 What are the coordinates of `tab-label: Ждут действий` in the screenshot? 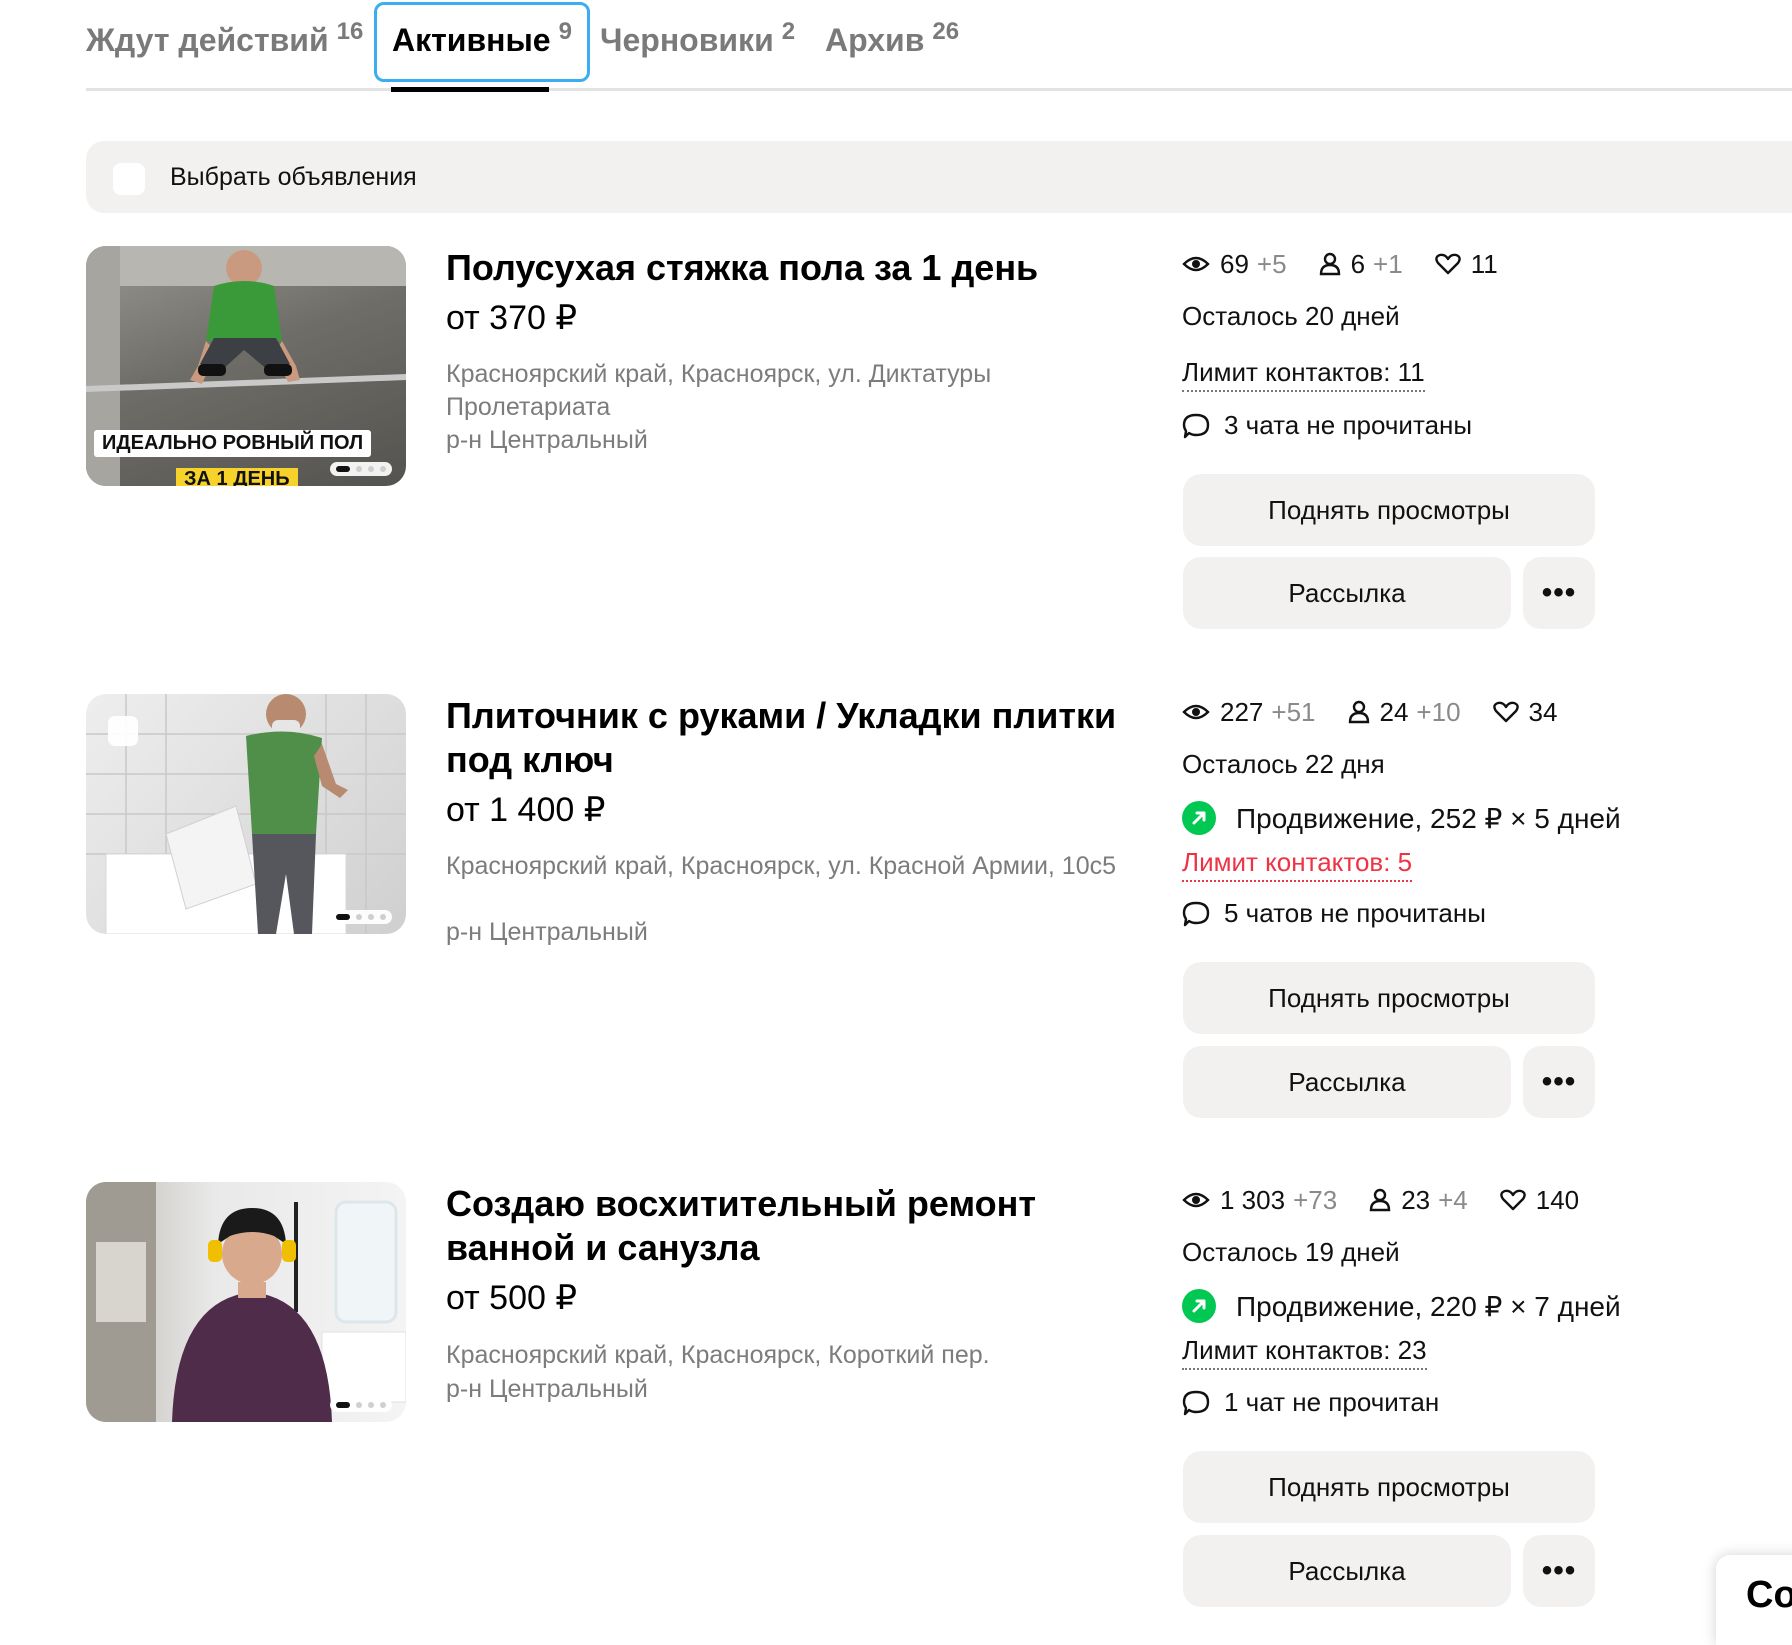 It's located at (207, 40).